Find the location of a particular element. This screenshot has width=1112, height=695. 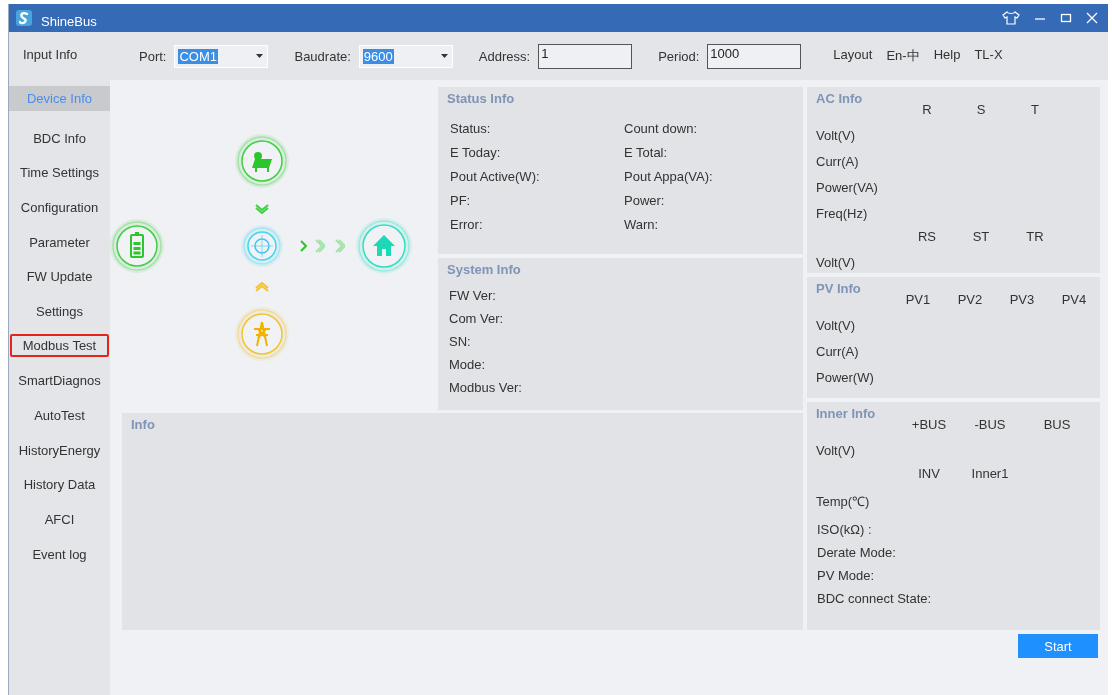

field-label: Period: is located at coordinates (679, 56).